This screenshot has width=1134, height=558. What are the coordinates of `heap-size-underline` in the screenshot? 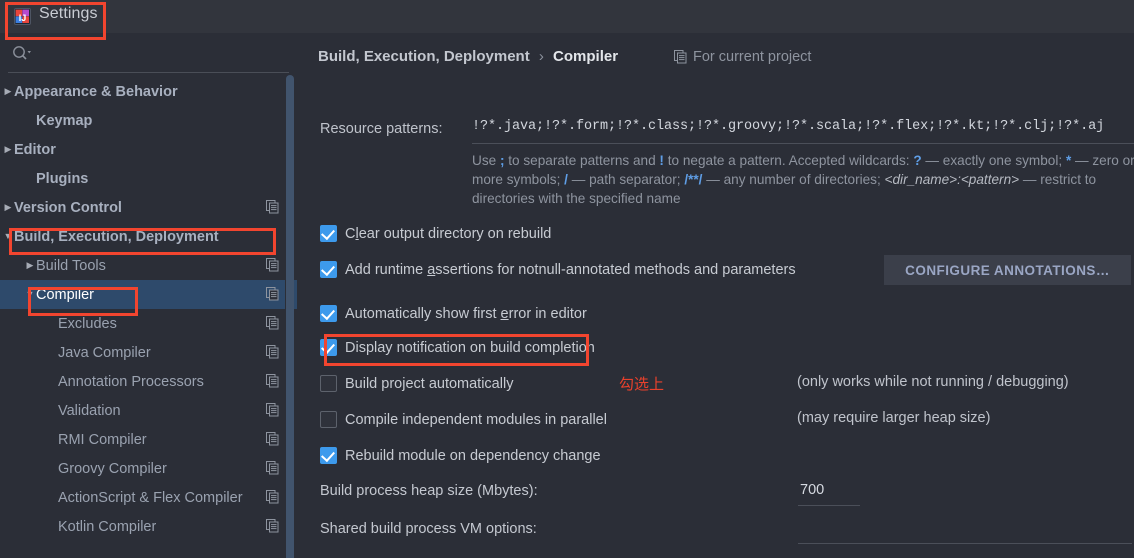 It's located at (829, 505).